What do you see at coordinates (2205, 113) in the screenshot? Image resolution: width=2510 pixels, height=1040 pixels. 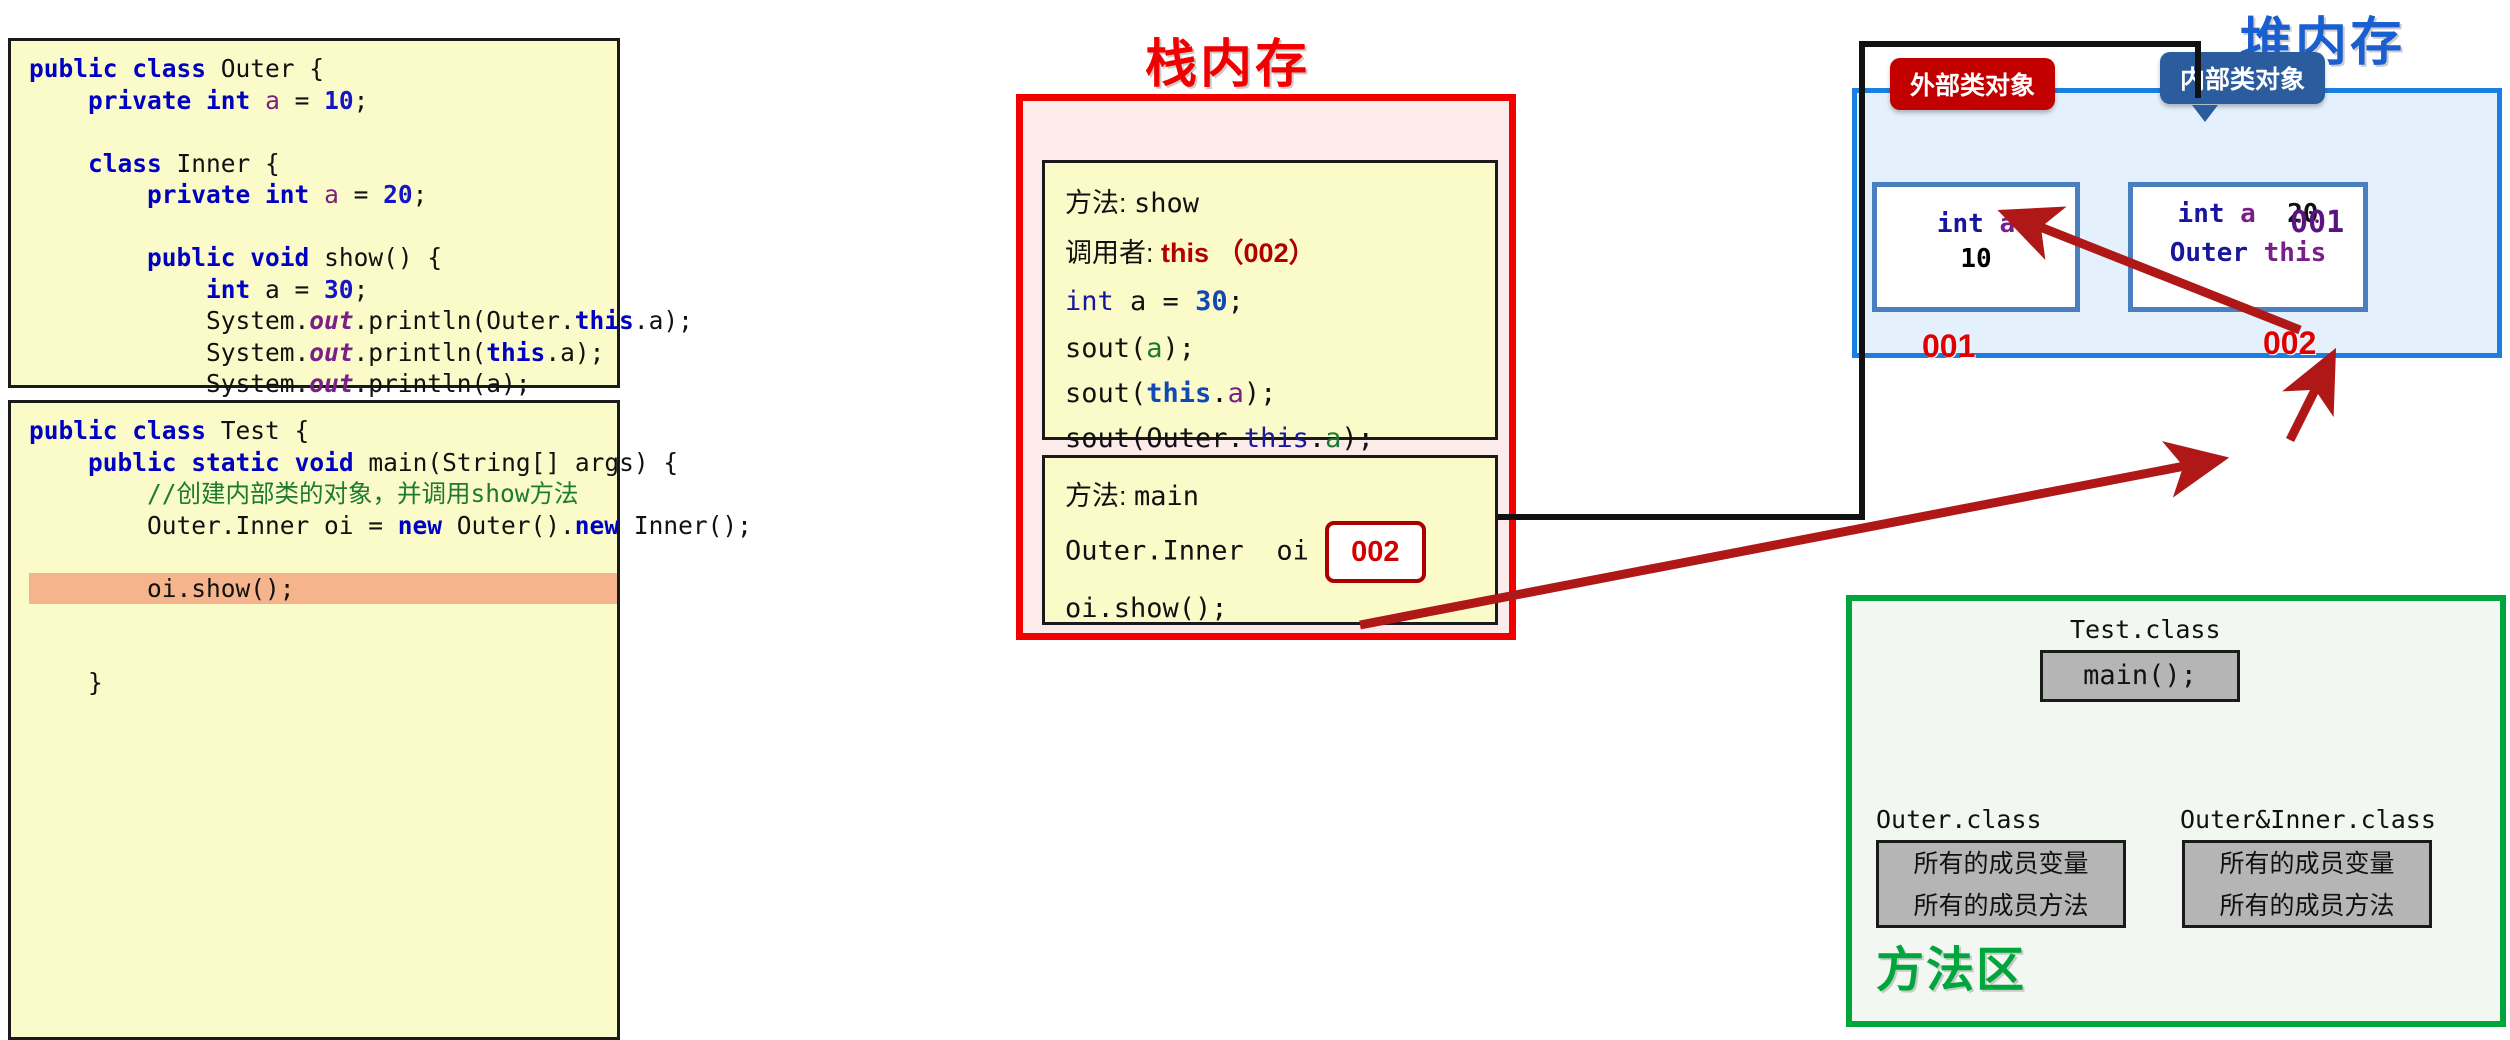 I see `inner-object-tag-pointer` at bounding box center [2205, 113].